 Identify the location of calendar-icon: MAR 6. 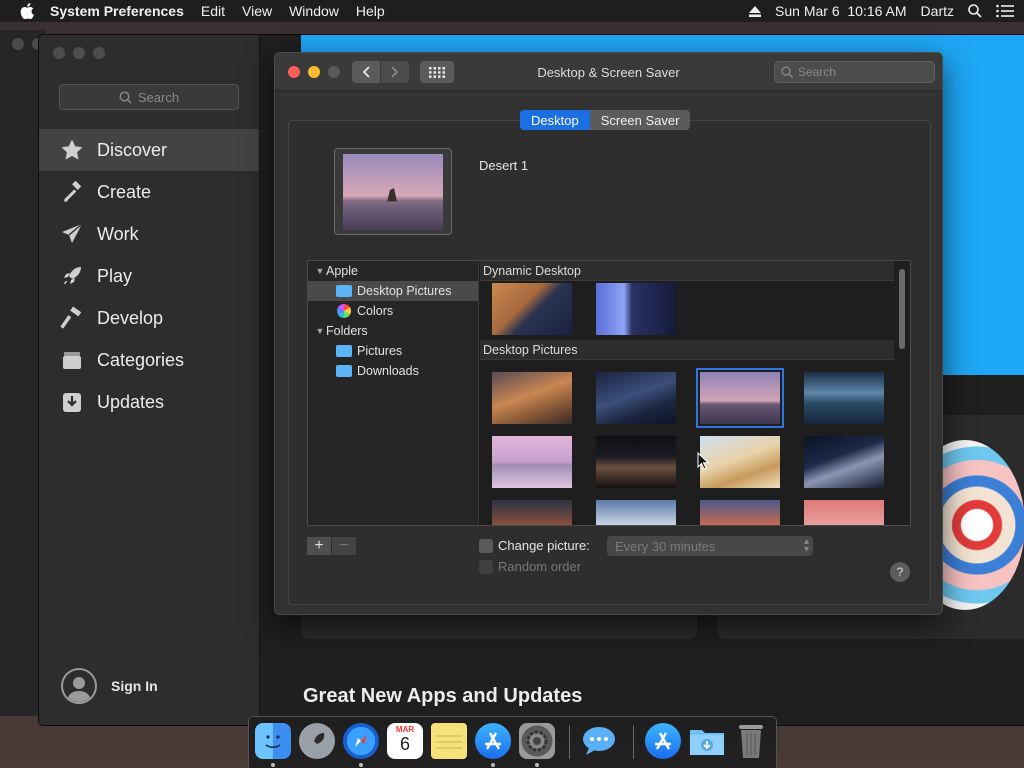
(405, 741).